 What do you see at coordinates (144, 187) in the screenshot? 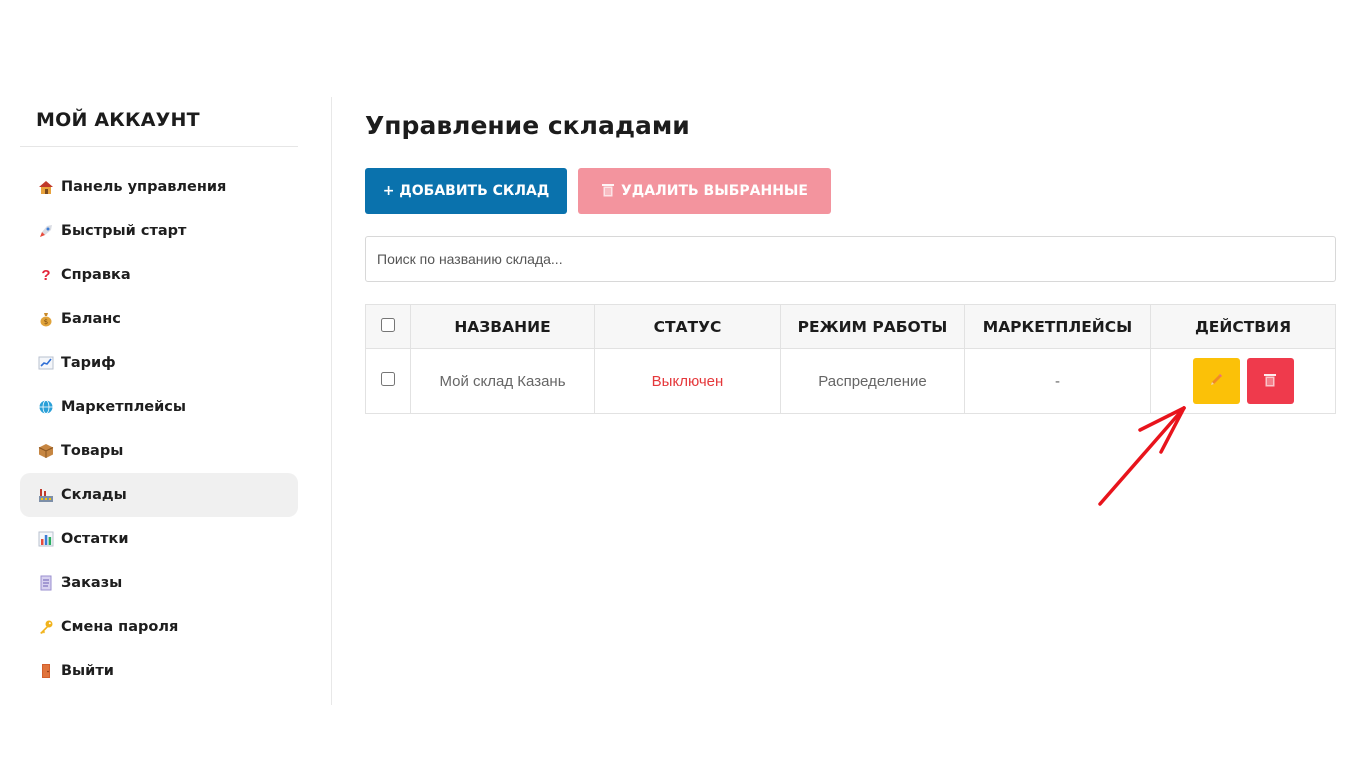
I see `sidebar-item-label: Панель управления` at bounding box center [144, 187].